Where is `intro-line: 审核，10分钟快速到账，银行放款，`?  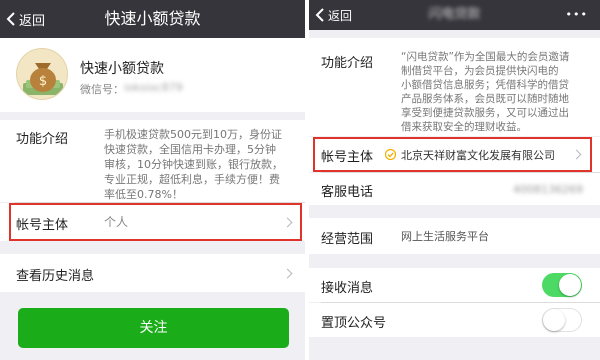 intro-line: 审核，10分钟快速到账，银行放款， is located at coordinates (193, 164).